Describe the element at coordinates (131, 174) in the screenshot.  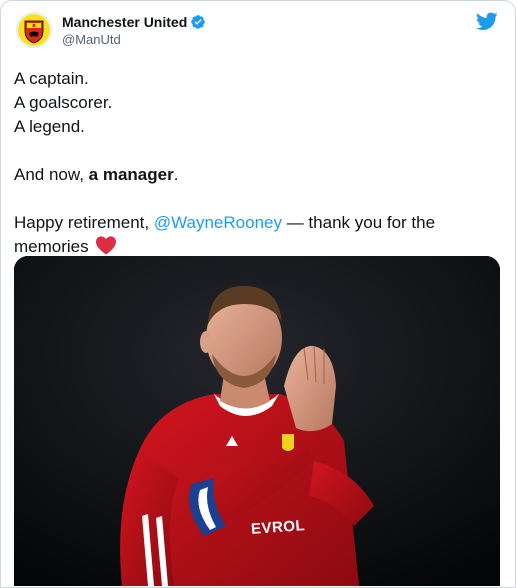
I see `bold-phrase: a manager` at that location.